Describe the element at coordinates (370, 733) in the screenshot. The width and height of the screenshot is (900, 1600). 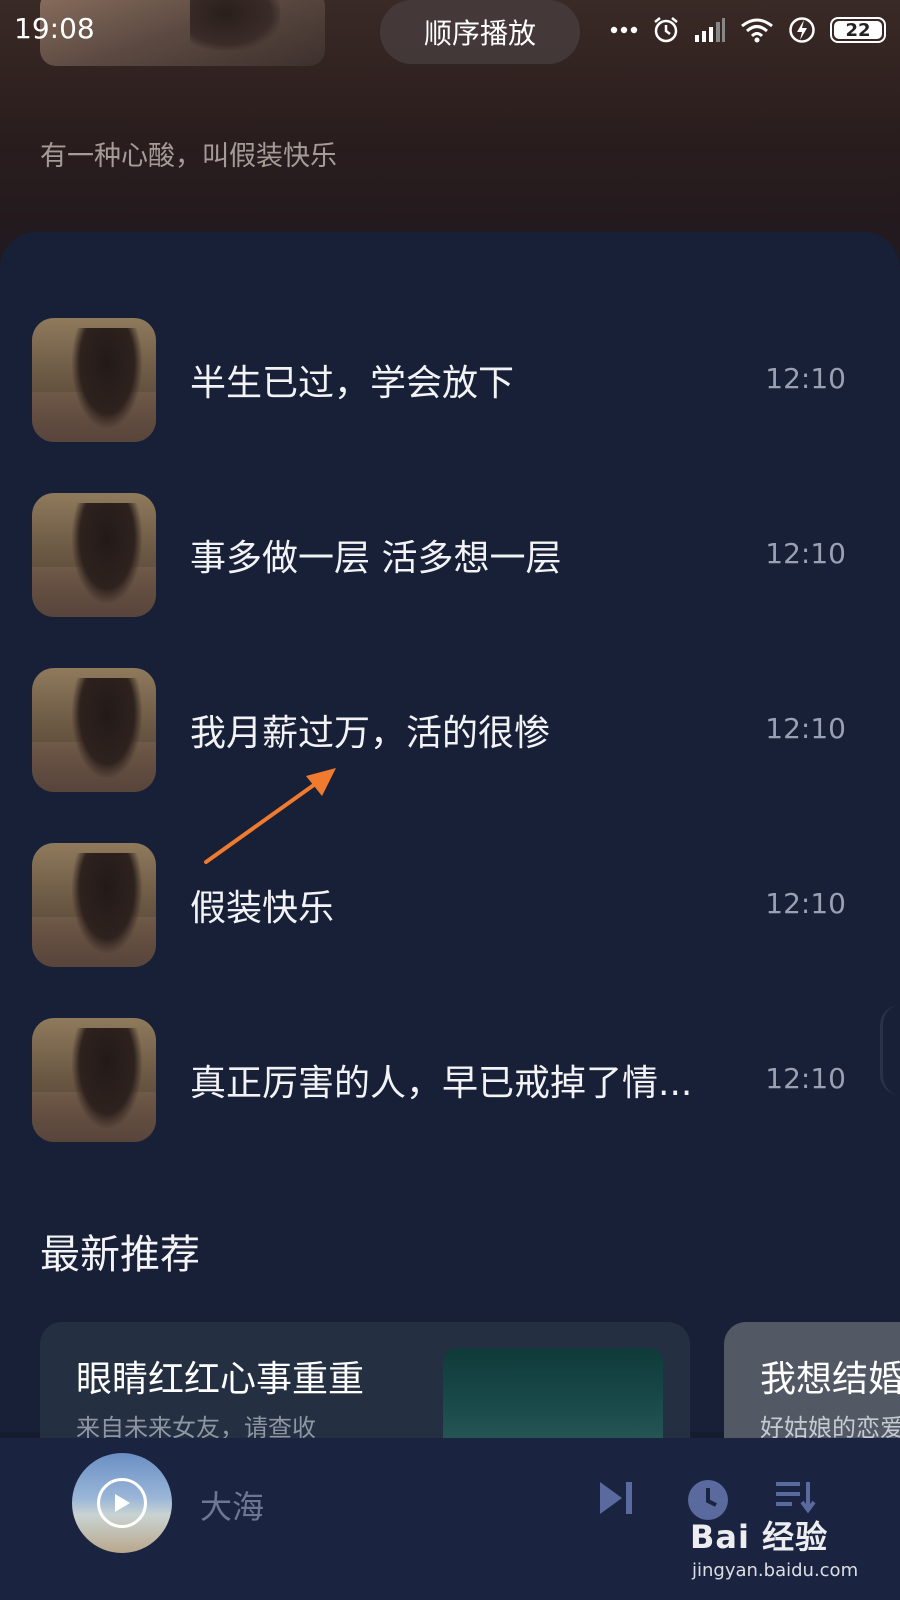
I see `song-title: 我月薪过万，活的很惨` at that location.